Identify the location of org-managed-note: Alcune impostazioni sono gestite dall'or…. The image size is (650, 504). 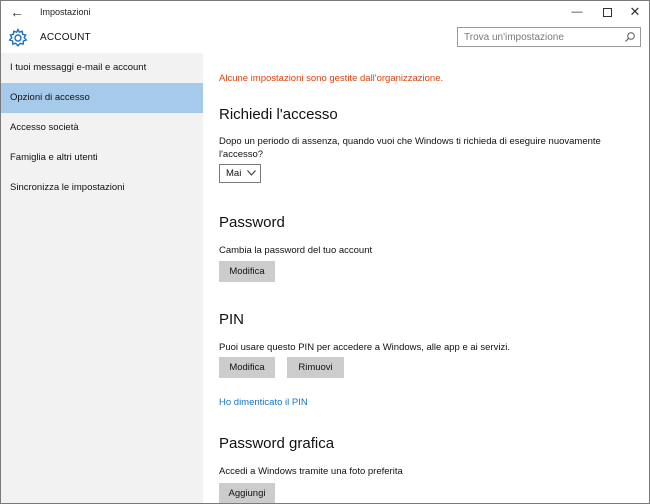
(331, 78).